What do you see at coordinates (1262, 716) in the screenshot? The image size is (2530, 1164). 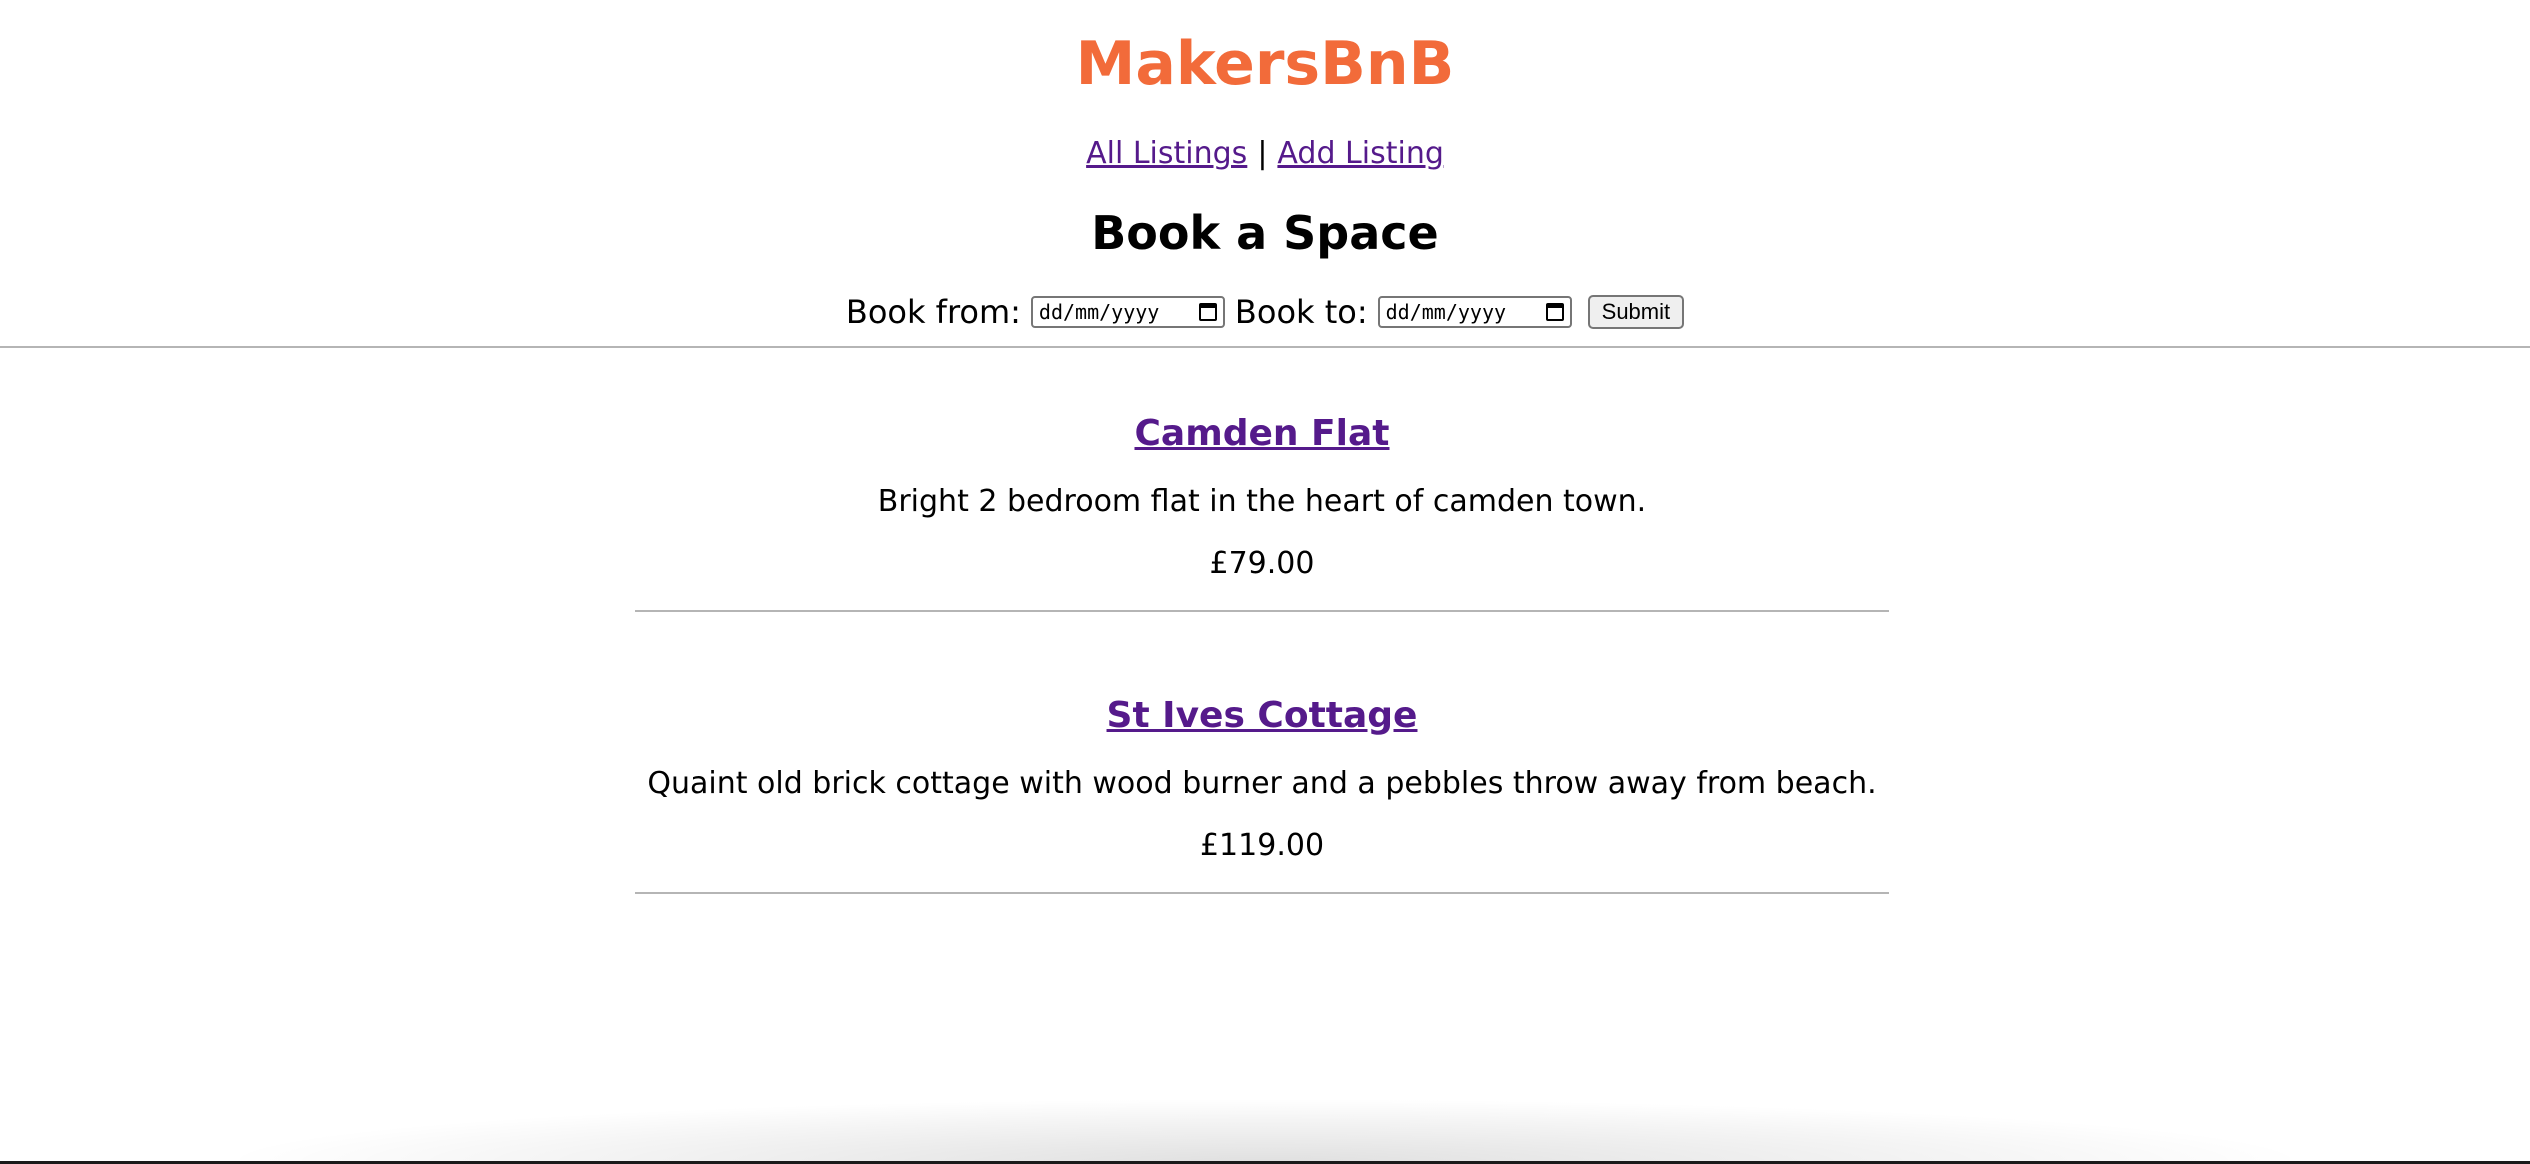 I see `listing-name-link: St Ives Cottage` at bounding box center [1262, 716].